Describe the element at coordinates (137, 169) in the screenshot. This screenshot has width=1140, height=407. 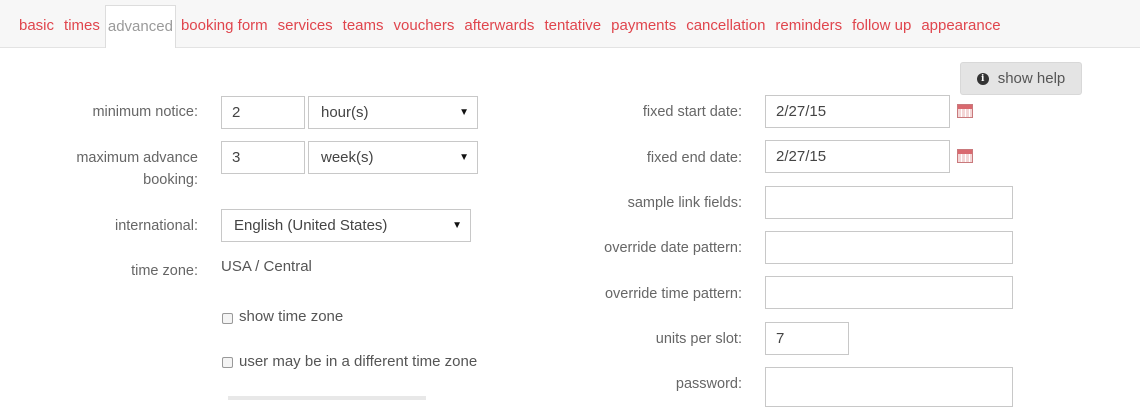
I see `maximum-advance-label: maximum advance booking:` at that location.